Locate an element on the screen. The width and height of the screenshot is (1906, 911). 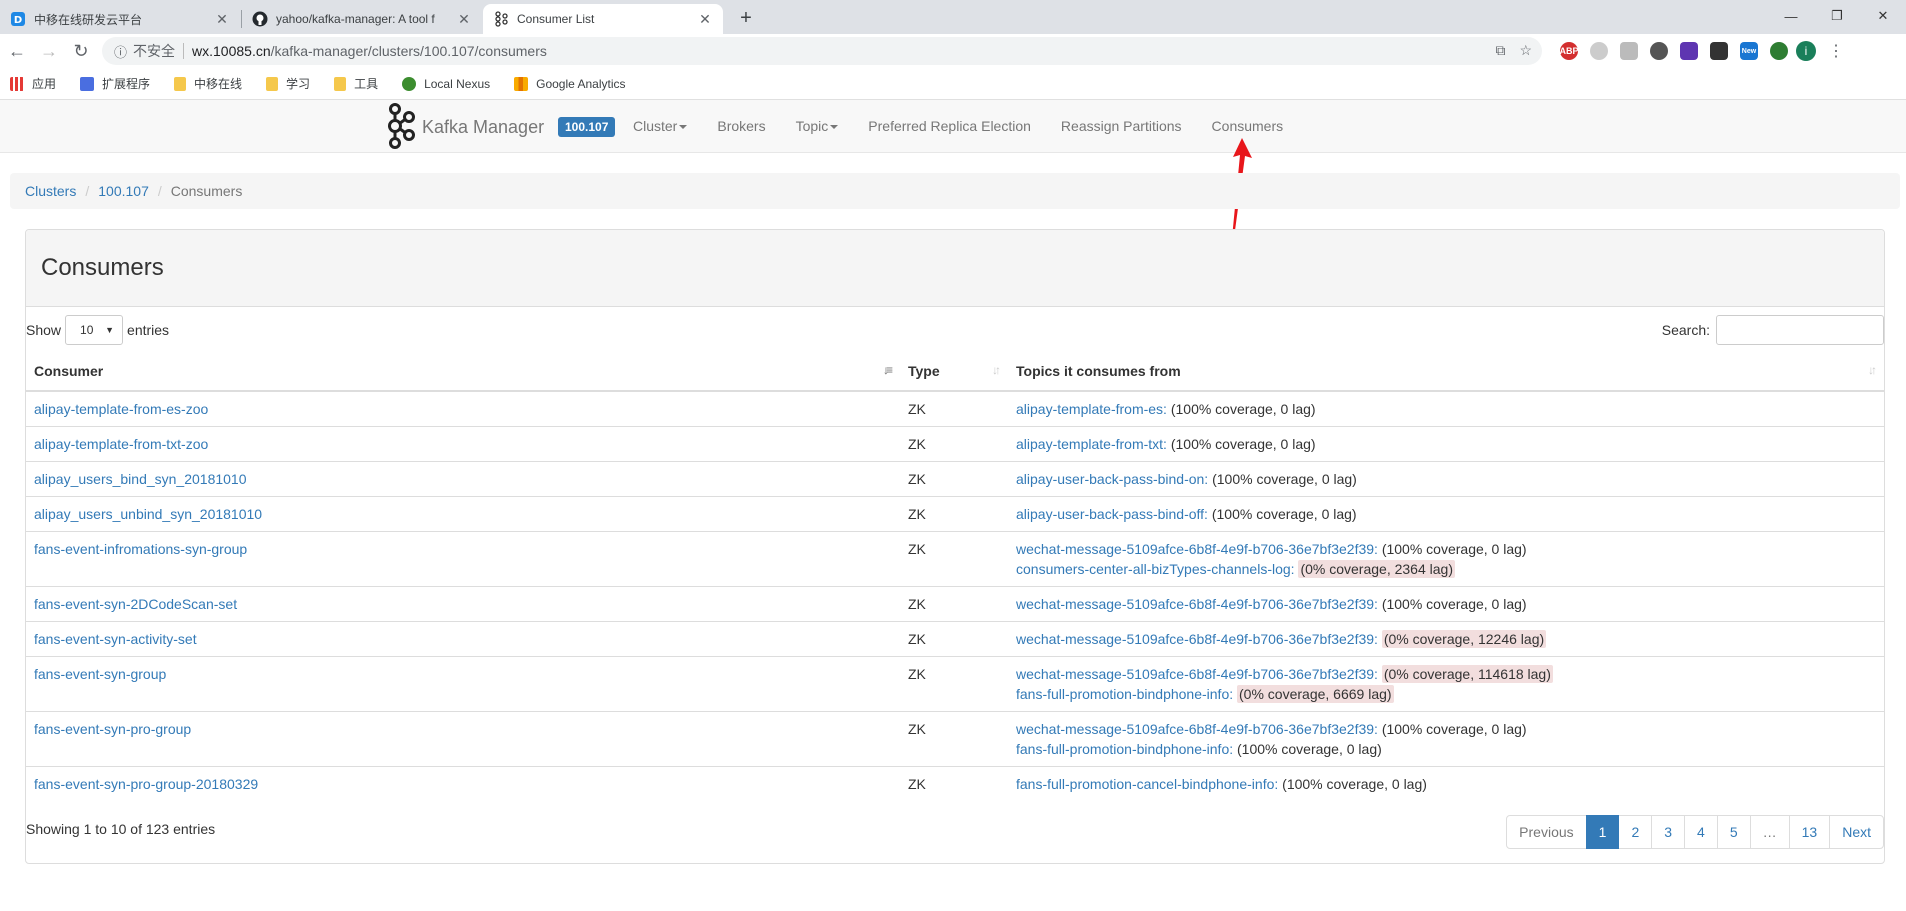
pagination-page: 1 is located at coordinates (1602, 832).